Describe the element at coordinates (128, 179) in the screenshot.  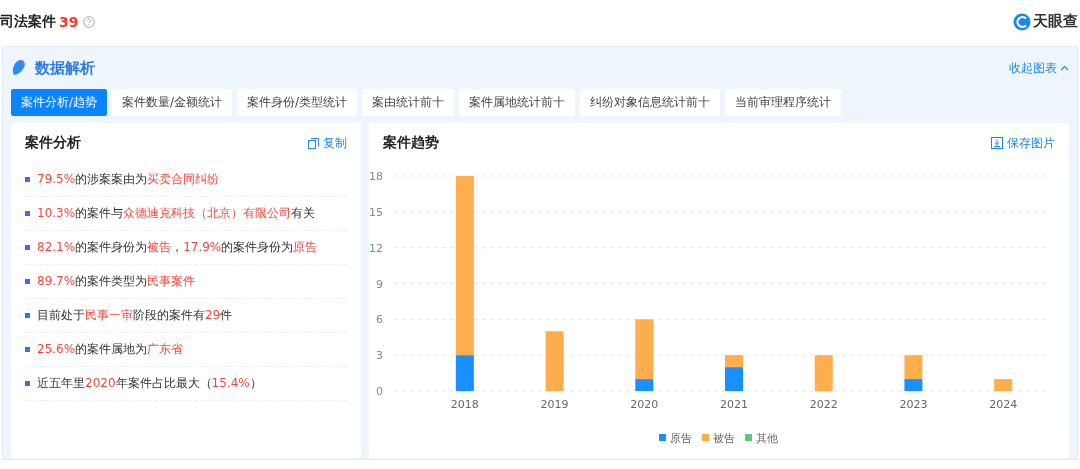
I see `analysis-sentence: 79.5%的涉案案由为买卖合同纠纷` at that location.